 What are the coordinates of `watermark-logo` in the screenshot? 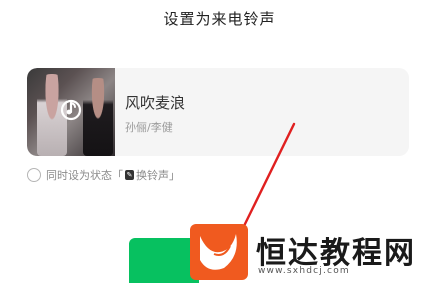 It's located at (219, 252).